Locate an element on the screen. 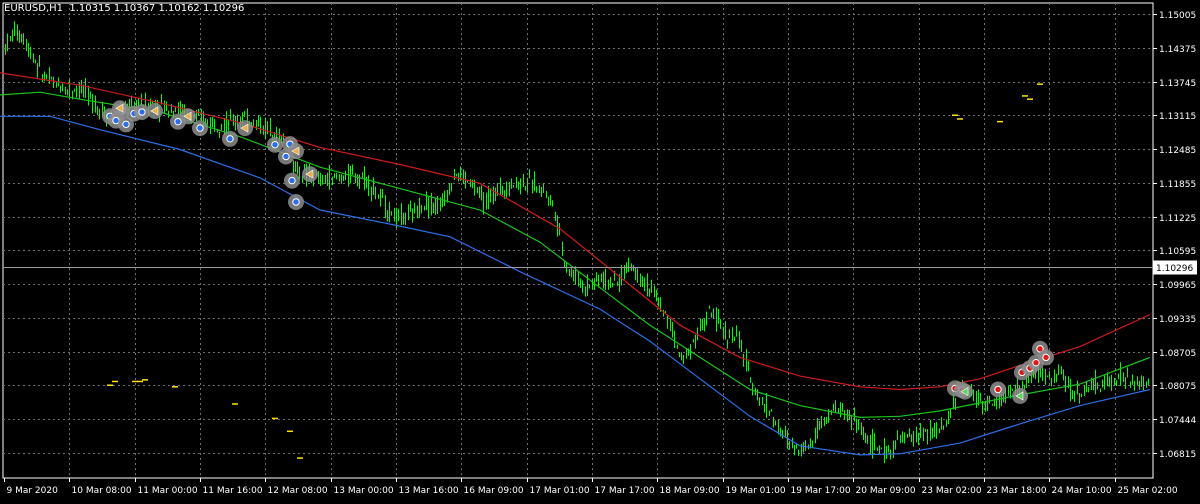 The height and width of the screenshot is (504, 1200). x-tick-label: 10 Mar 08:00 is located at coordinates (102, 491).